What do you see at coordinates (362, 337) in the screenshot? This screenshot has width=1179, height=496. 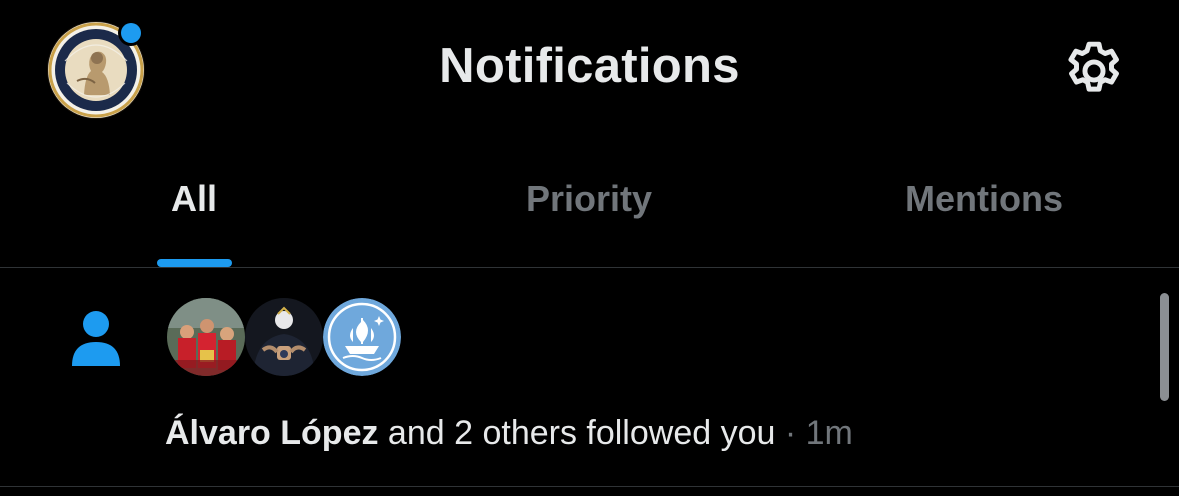 I see `ship-logo-avatar` at bounding box center [362, 337].